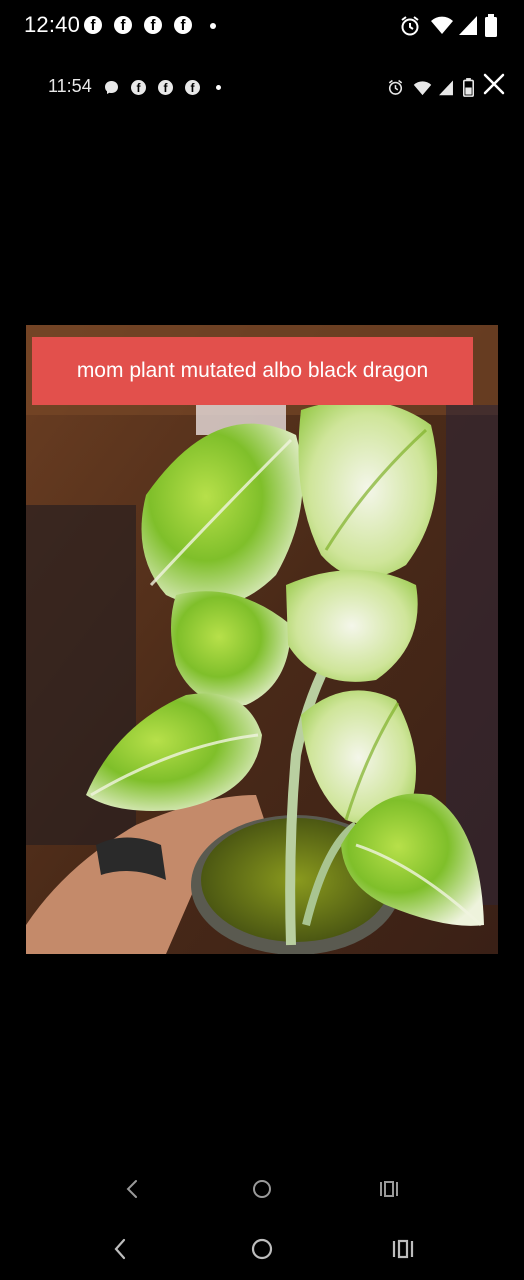 This screenshot has height=1280, width=524. What do you see at coordinates (111, 87) in the screenshot?
I see `messenger-icon` at bounding box center [111, 87].